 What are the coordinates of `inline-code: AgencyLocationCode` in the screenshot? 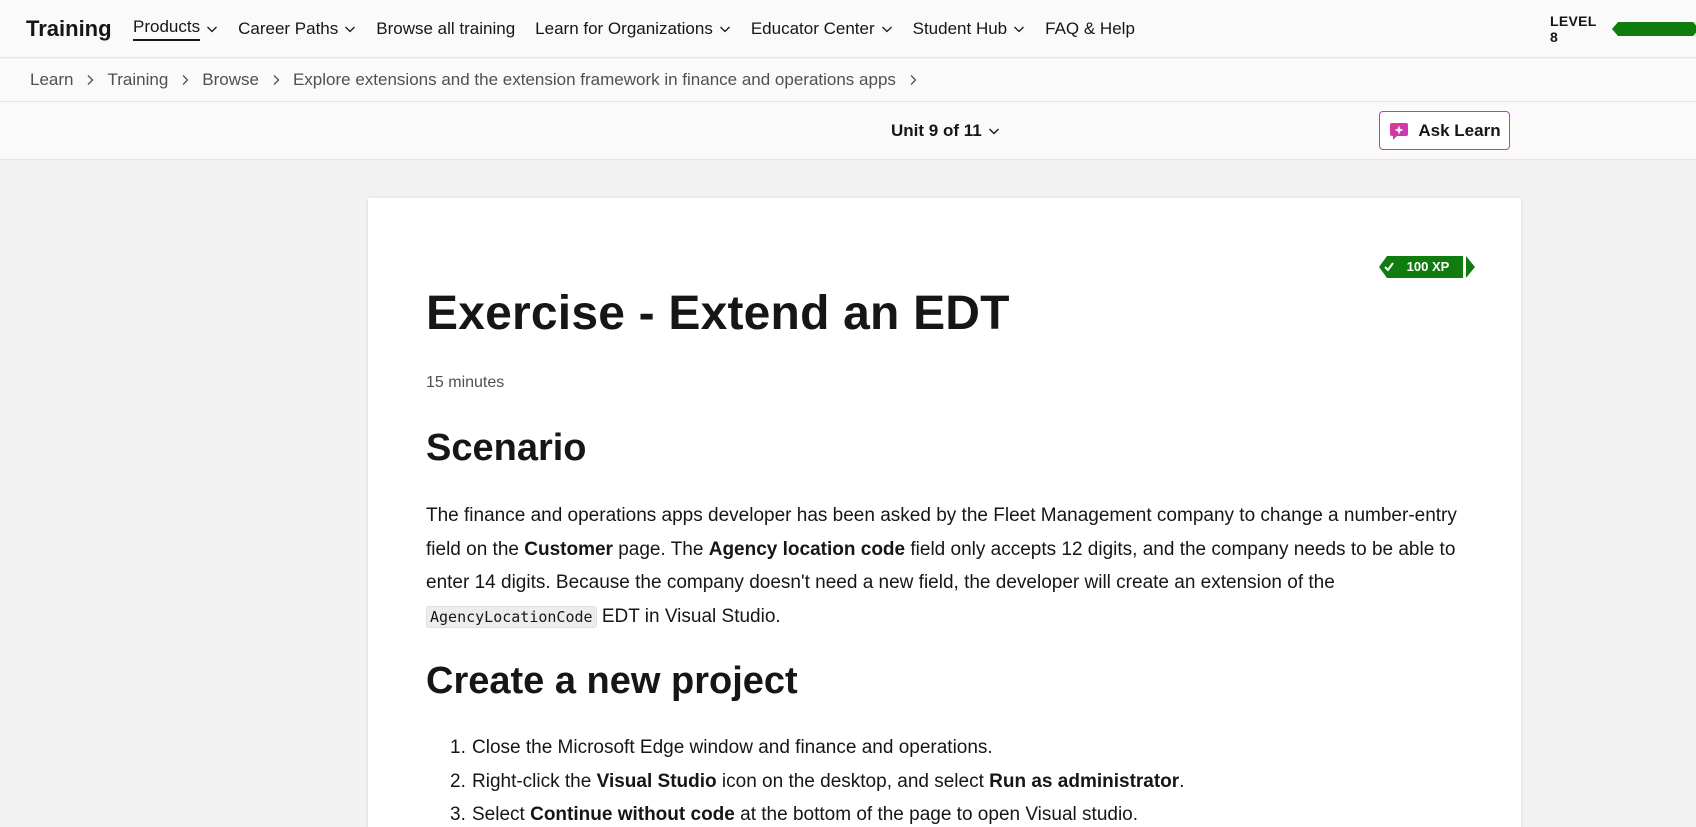 It's located at (511, 616).